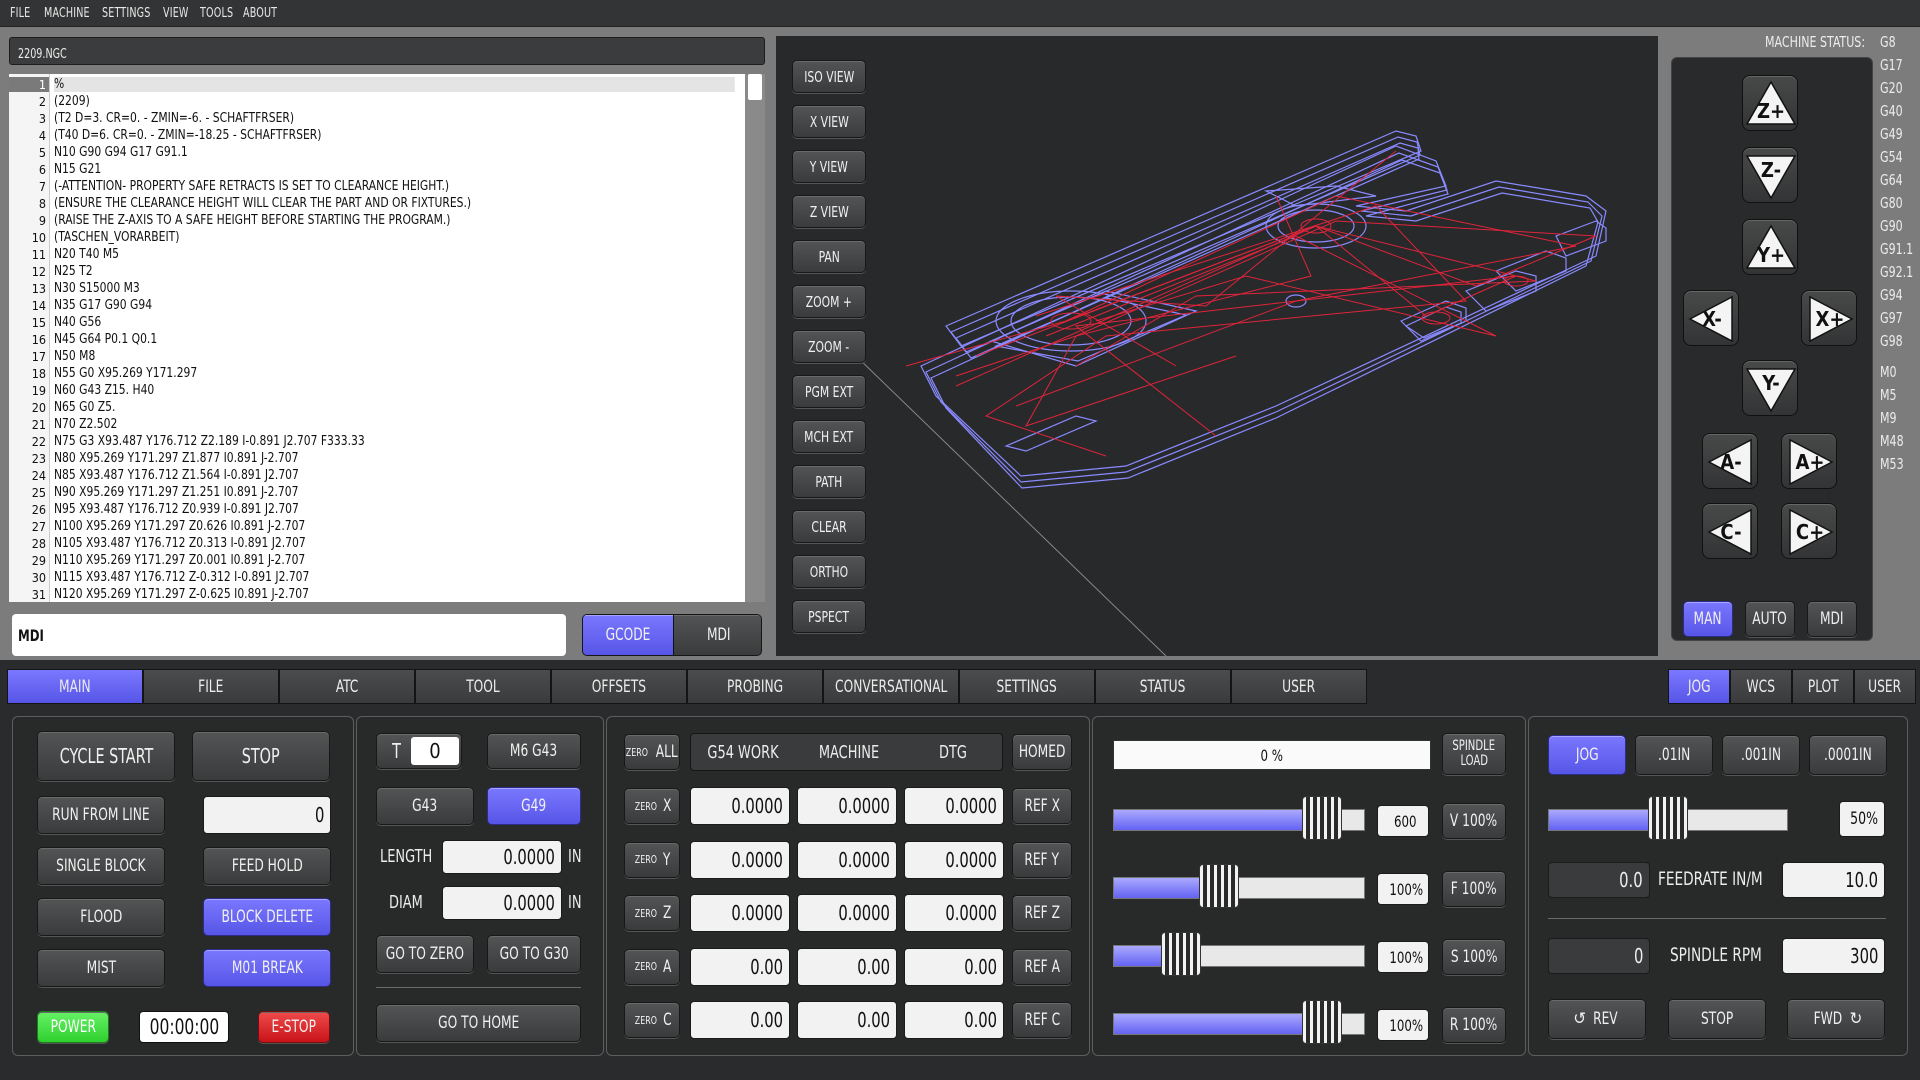 The height and width of the screenshot is (1080, 1920). What do you see at coordinates (717, 635) in the screenshot?
I see `tab-mdi: MDI` at bounding box center [717, 635].